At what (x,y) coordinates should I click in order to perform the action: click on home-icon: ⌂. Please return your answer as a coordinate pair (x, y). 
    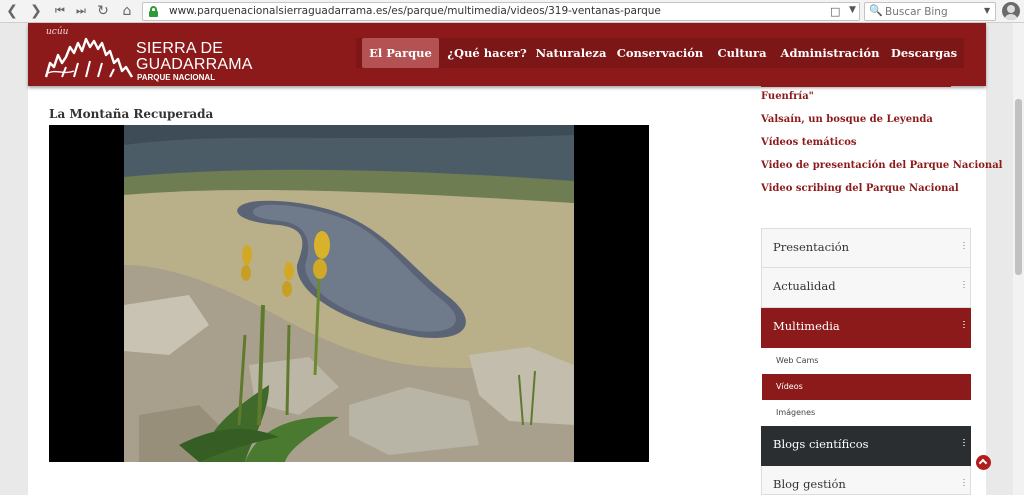
    Looking at the image, I should click on (127, 11).